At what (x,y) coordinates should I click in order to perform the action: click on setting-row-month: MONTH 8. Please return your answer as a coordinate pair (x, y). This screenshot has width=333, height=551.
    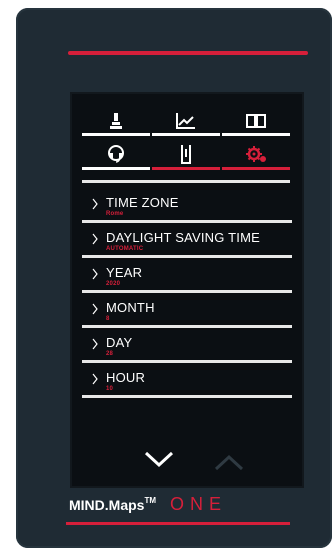
    Looking at the image, I should click on (187, 310).